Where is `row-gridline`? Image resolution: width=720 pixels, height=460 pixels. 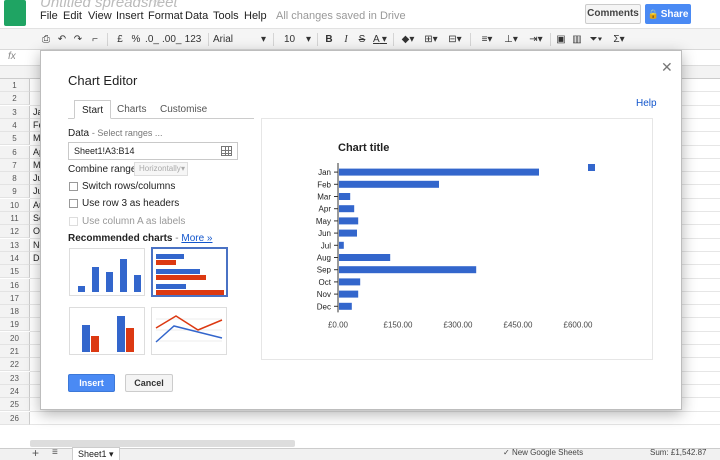 row-gridline is located at coordinates (375, 411).